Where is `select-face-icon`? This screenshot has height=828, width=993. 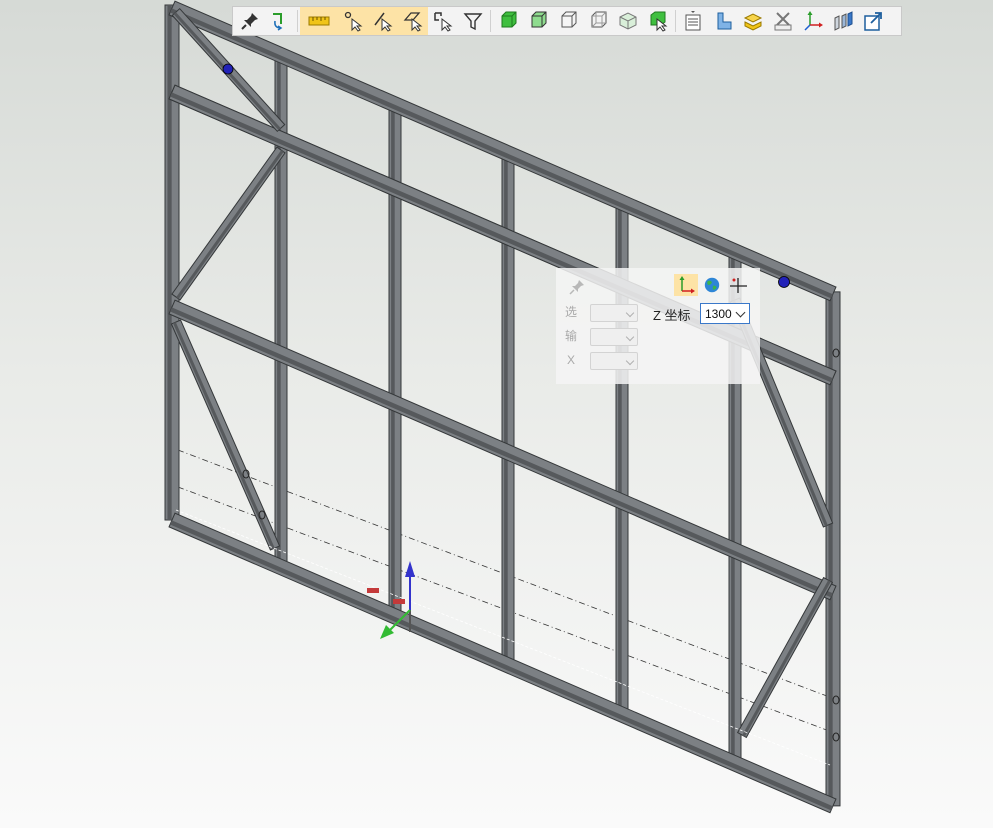
select-face-icon is located at coordinates (413, 22).